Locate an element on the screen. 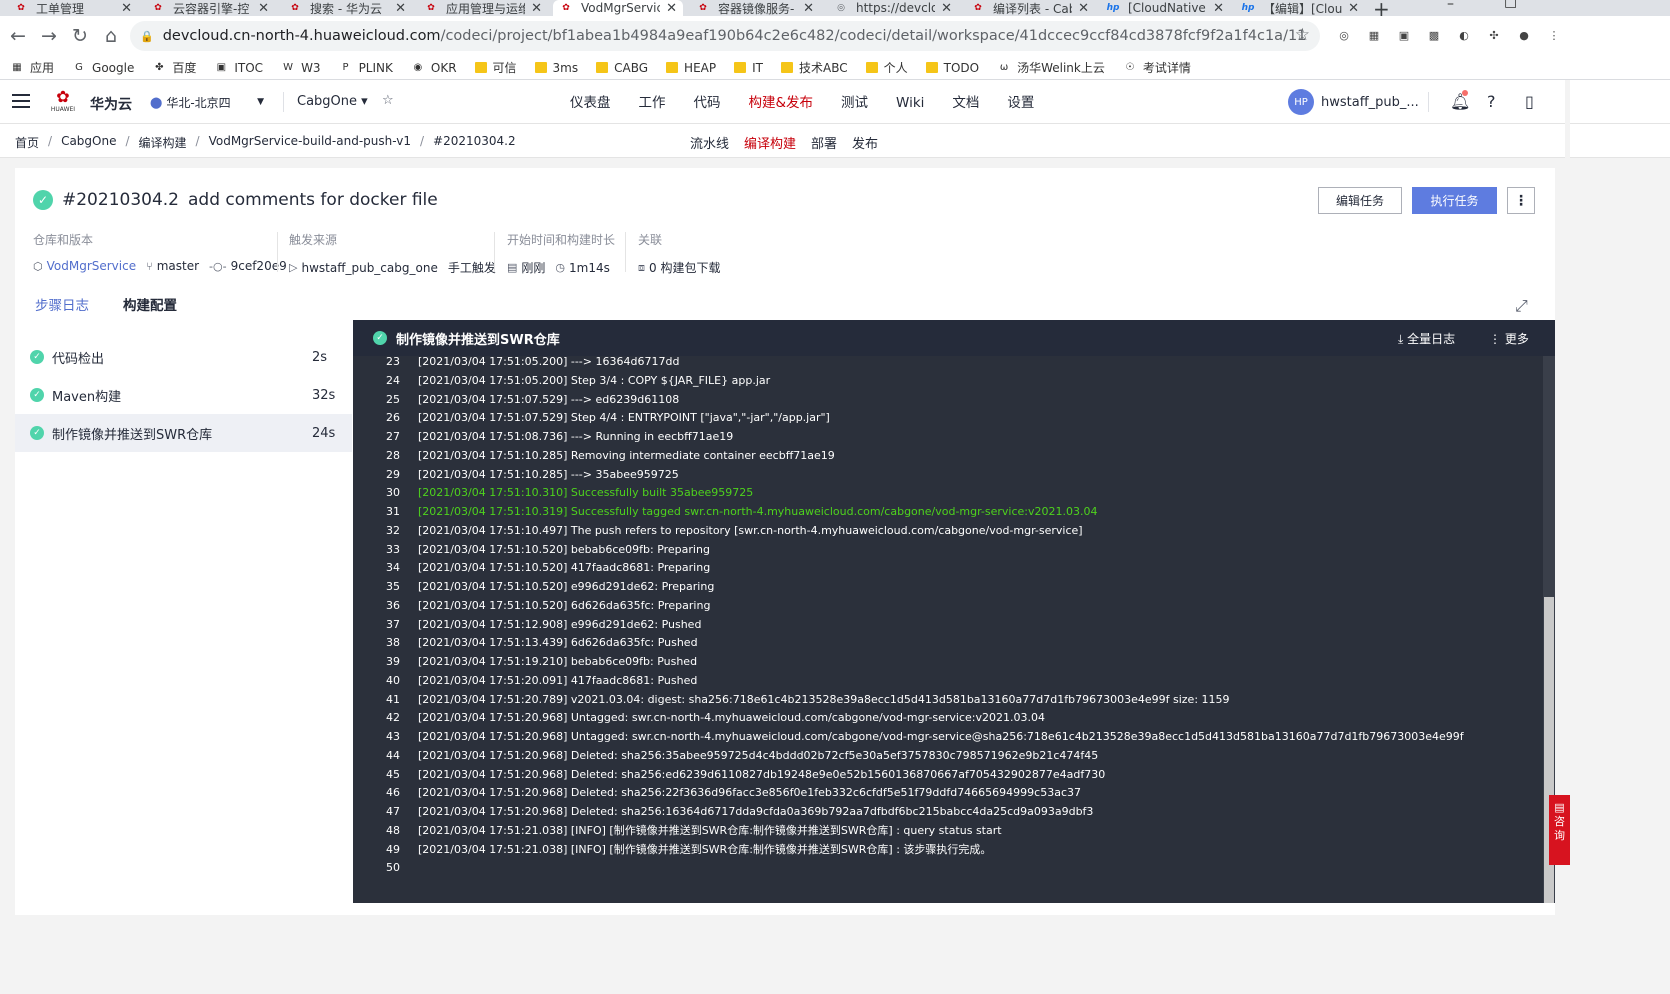  artifacts-download: 0 构建包下载 is located at coordinates (684, 267).